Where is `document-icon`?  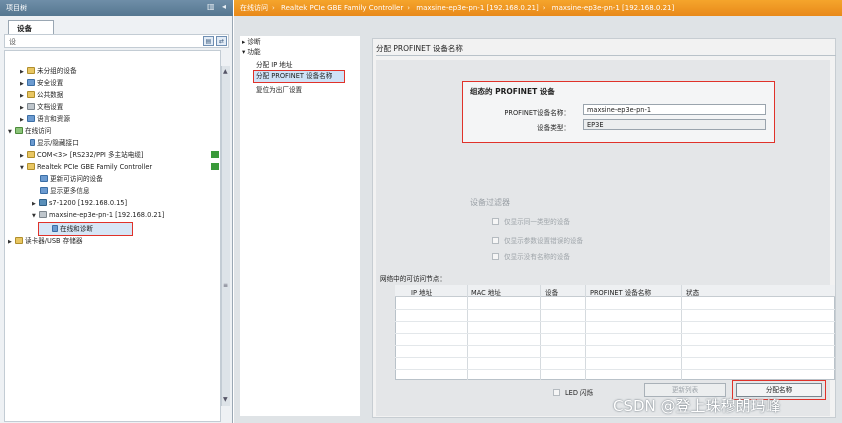
document-icon is located at coordinates (31, 106).